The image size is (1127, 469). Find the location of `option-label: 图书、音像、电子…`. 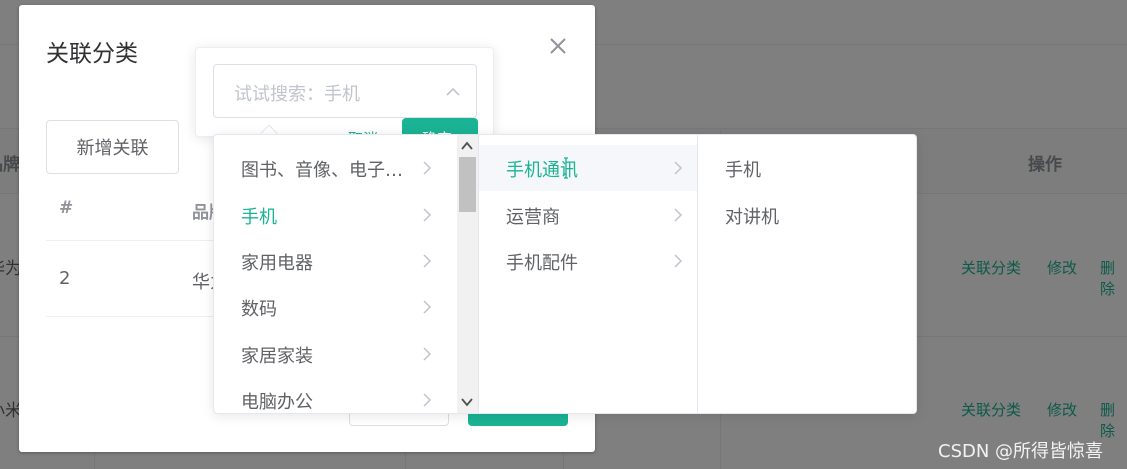

option-label: 图书、音像、电子… is located at coordinates (322, 170).